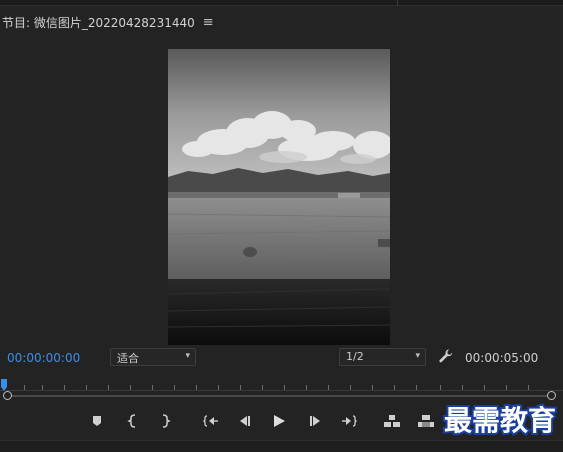 Image resolution: width=563 pixels, height=452 pixels. I want to click on go-to-in-icon, so click(211, 421).